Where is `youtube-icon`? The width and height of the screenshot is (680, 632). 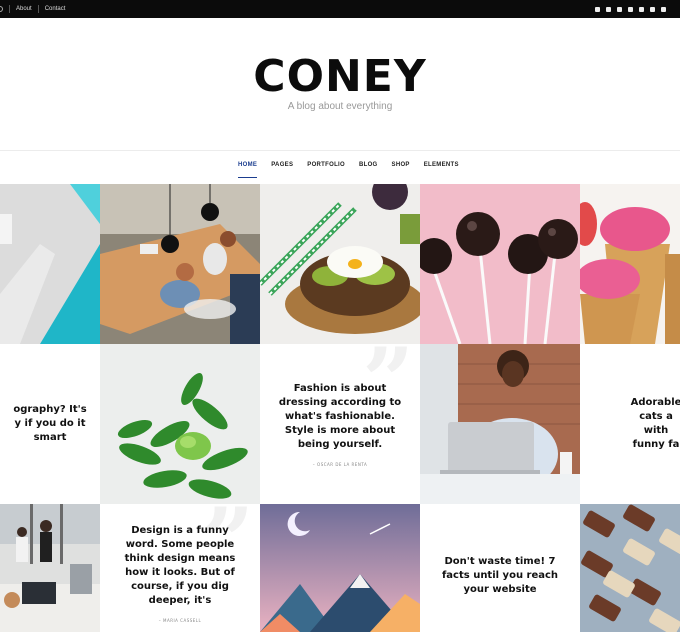 youtube-icon is located at coordinates (630, 9).